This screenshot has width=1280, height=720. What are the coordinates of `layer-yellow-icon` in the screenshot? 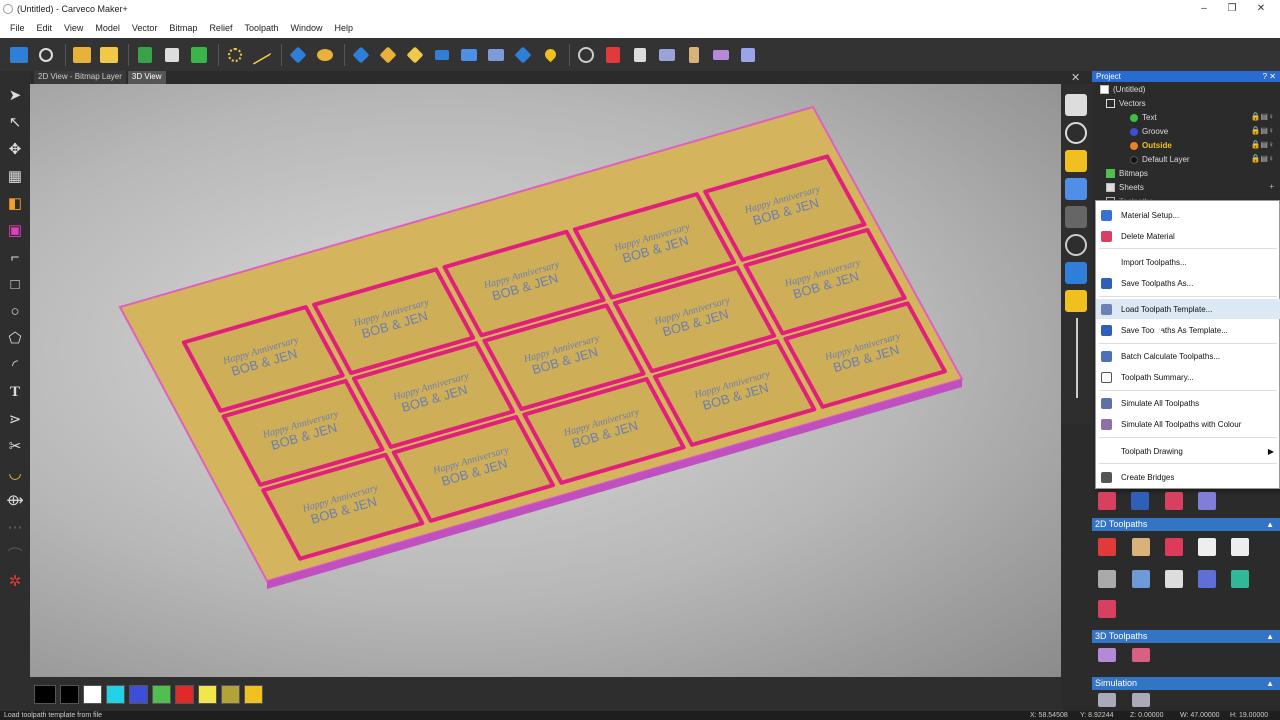 It's located at (1076, 301).